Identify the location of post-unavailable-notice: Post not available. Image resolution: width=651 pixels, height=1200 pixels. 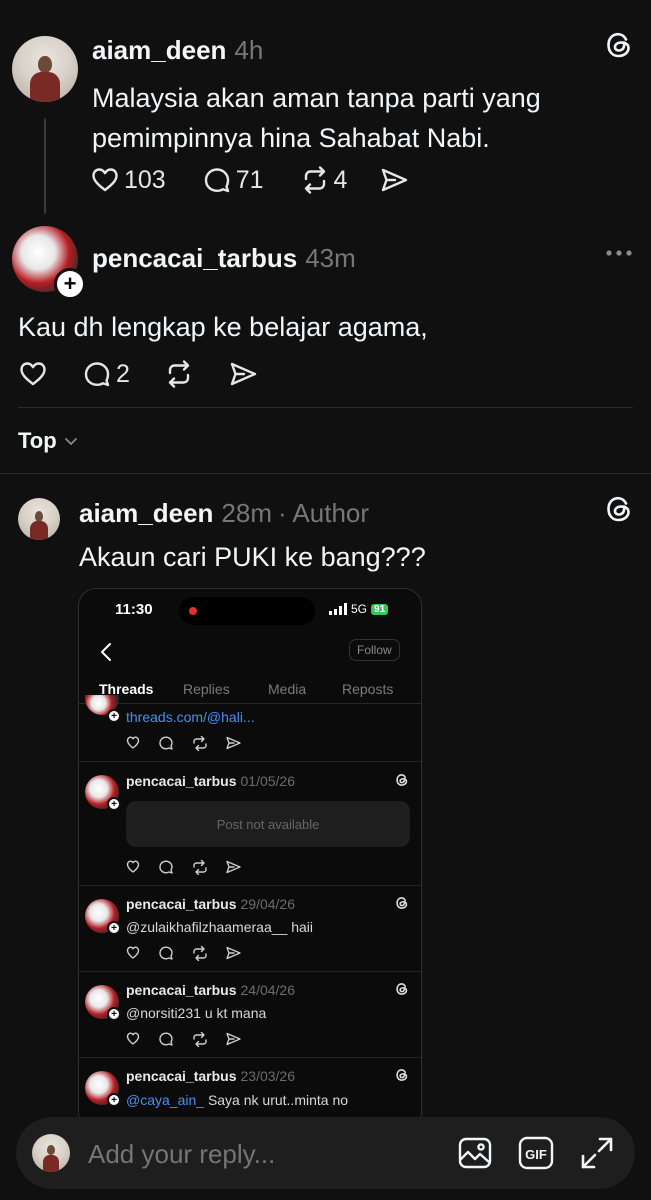
(268, 824).